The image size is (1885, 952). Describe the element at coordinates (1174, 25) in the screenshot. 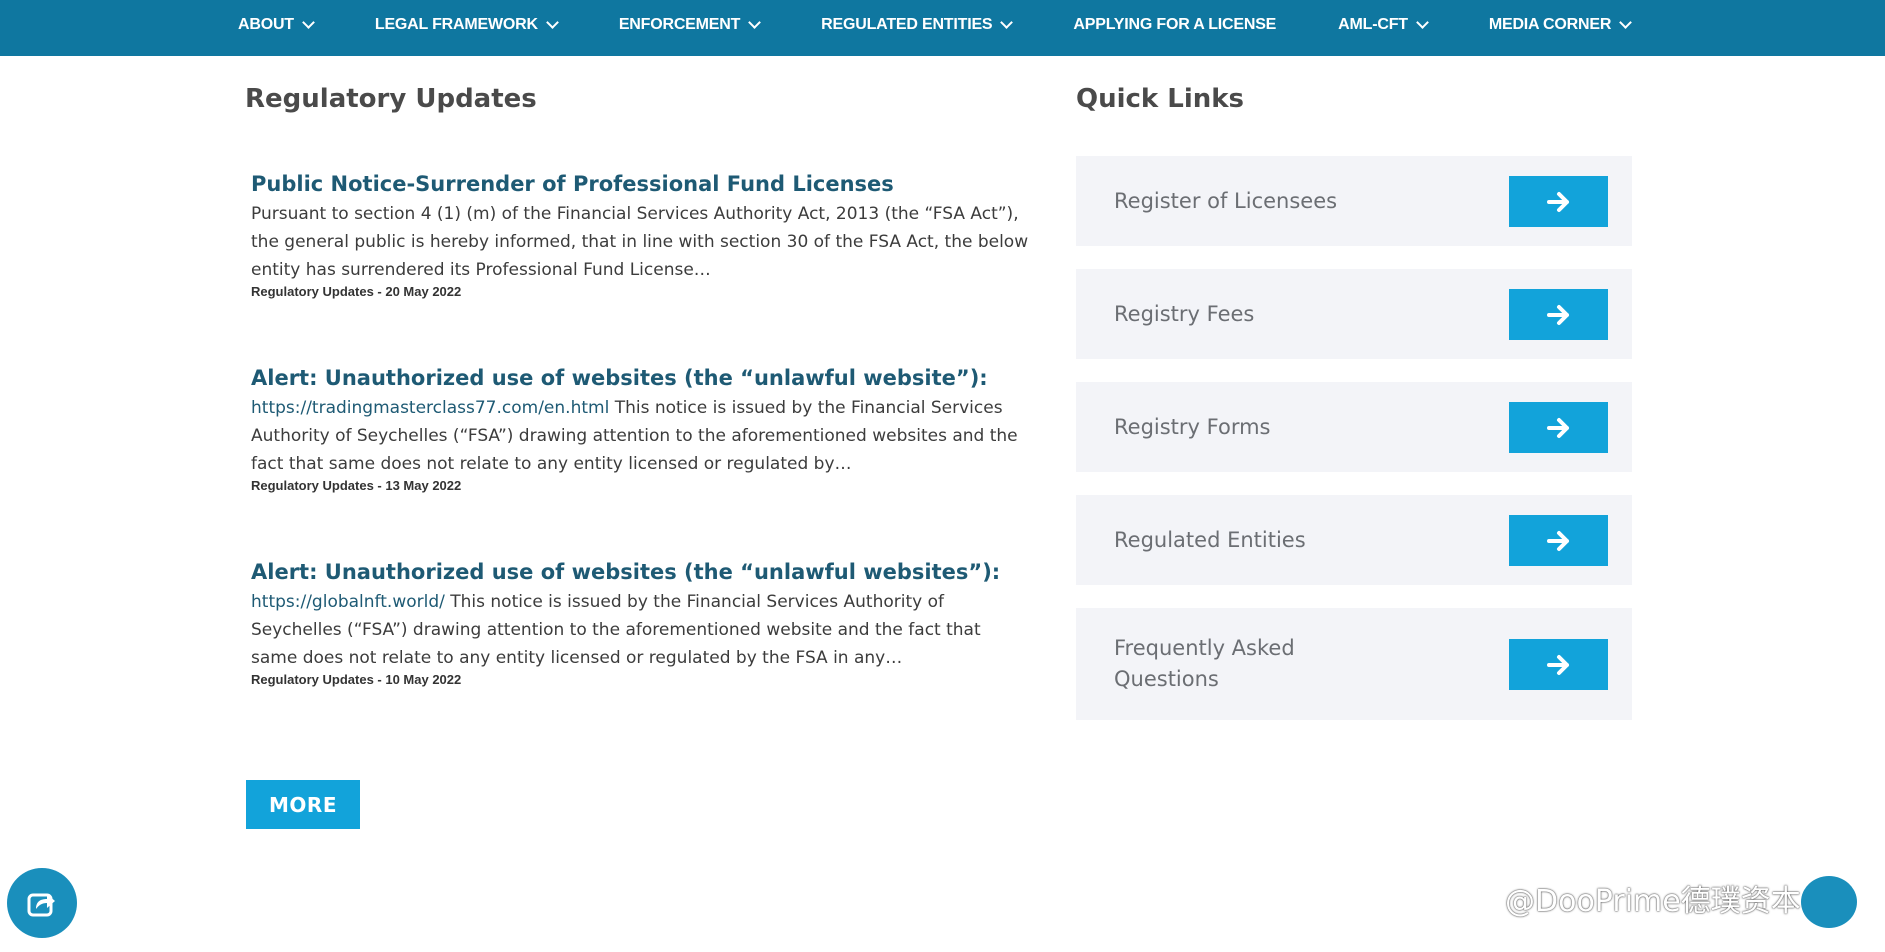

I see `nav-item-applying-for-a-license: APPLYING FOR A LICENSE` at that location.